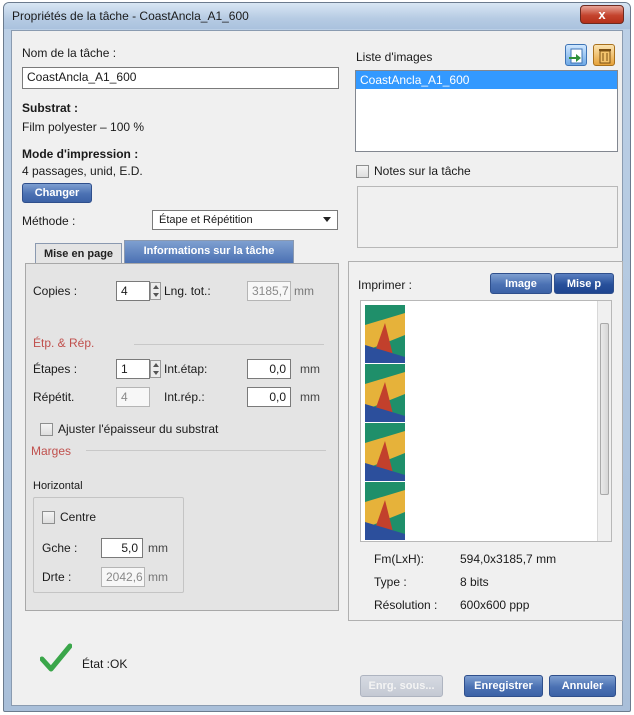 Image resolution: width=634 pixels, height=715 pixels. Describe the element at coordinates (55, 291) in the screenshot. I see `copies-label: Copies :` at that location.